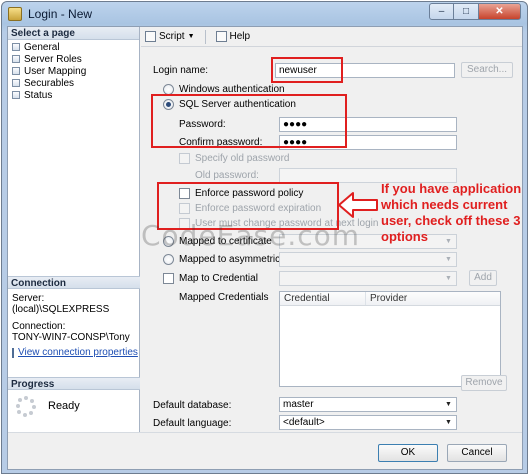 The image size is (529, 475). I want to click on toolbar: Script ▼ Help, so click(331, 37).